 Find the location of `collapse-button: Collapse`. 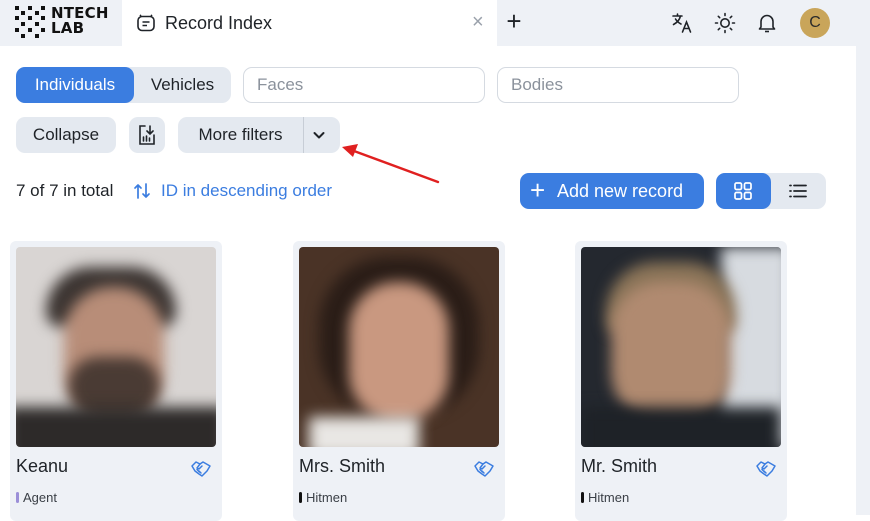

collapse-button: Collapse is located at coordinates (66, 135).